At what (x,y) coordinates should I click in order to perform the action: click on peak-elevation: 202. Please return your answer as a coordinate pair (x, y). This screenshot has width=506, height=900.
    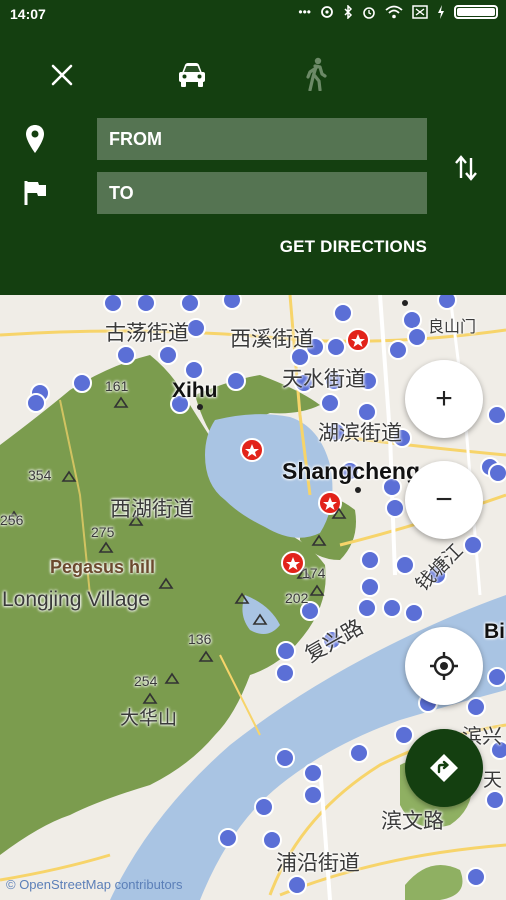
    Looking at the image, I should click on (297, 598).